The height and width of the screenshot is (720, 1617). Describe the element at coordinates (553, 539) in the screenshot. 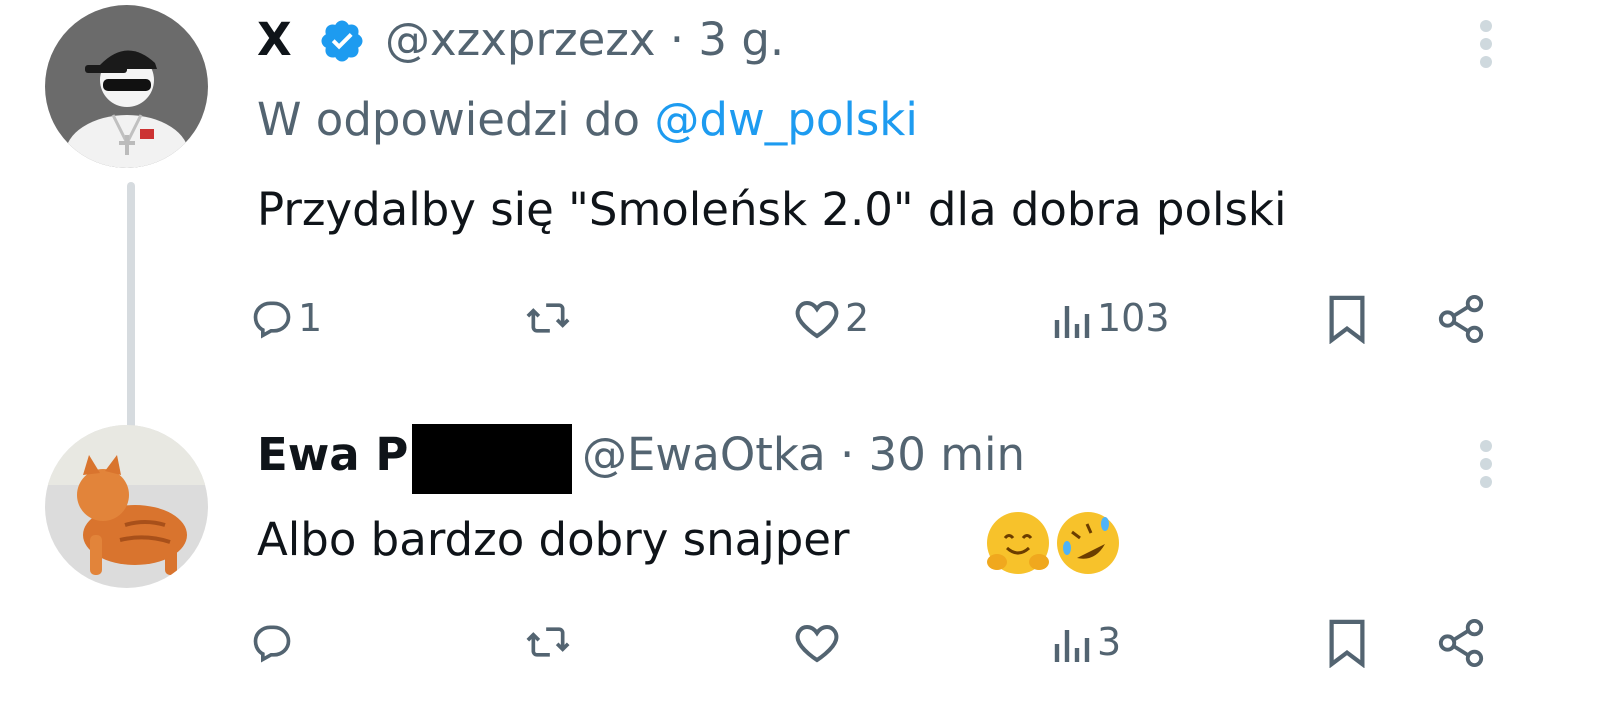

I see `tweet-text: Albo bardzo dobry snajper` at that location.